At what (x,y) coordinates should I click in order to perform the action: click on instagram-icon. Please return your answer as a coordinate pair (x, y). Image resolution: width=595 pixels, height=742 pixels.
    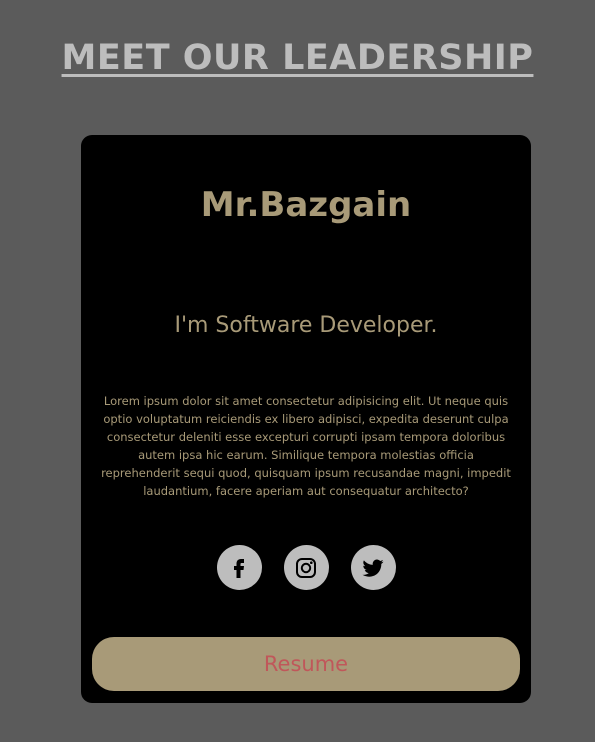
    Looking at the image, I should click on (306, 567).